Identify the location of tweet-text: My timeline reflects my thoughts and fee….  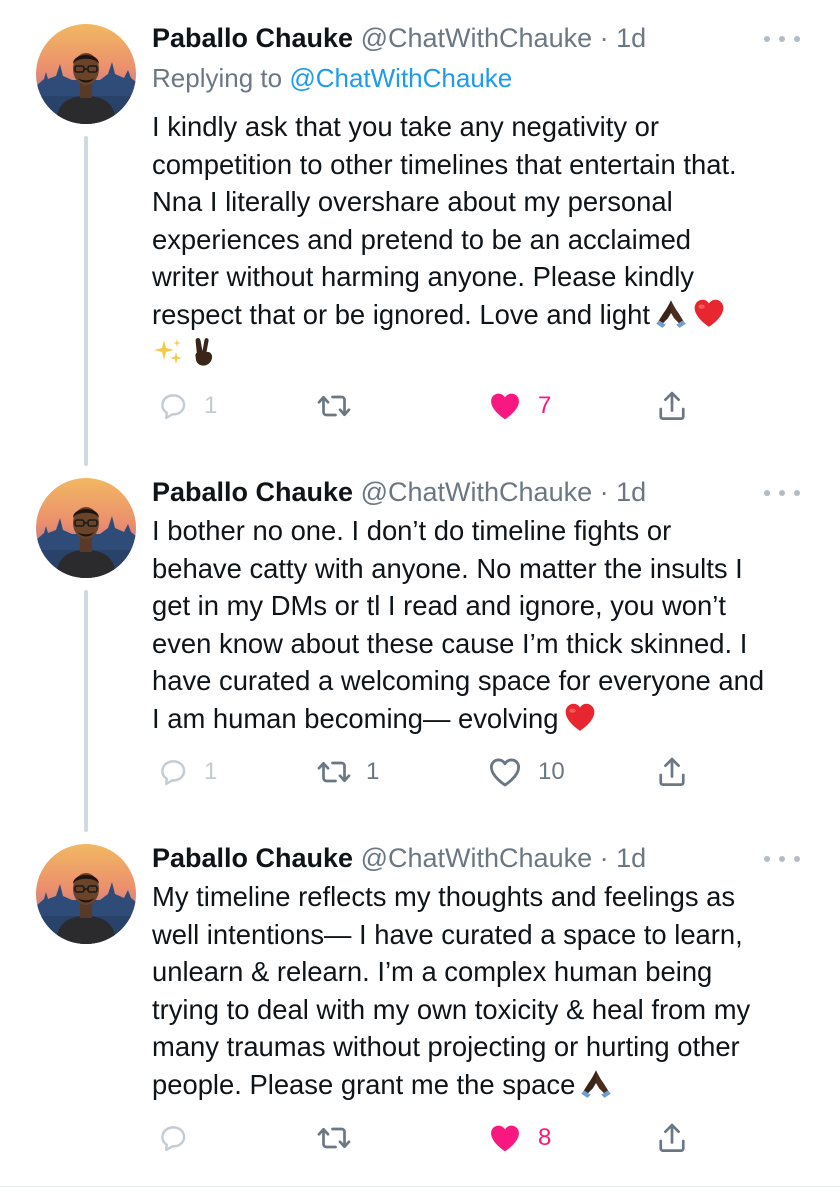
(482, 991).